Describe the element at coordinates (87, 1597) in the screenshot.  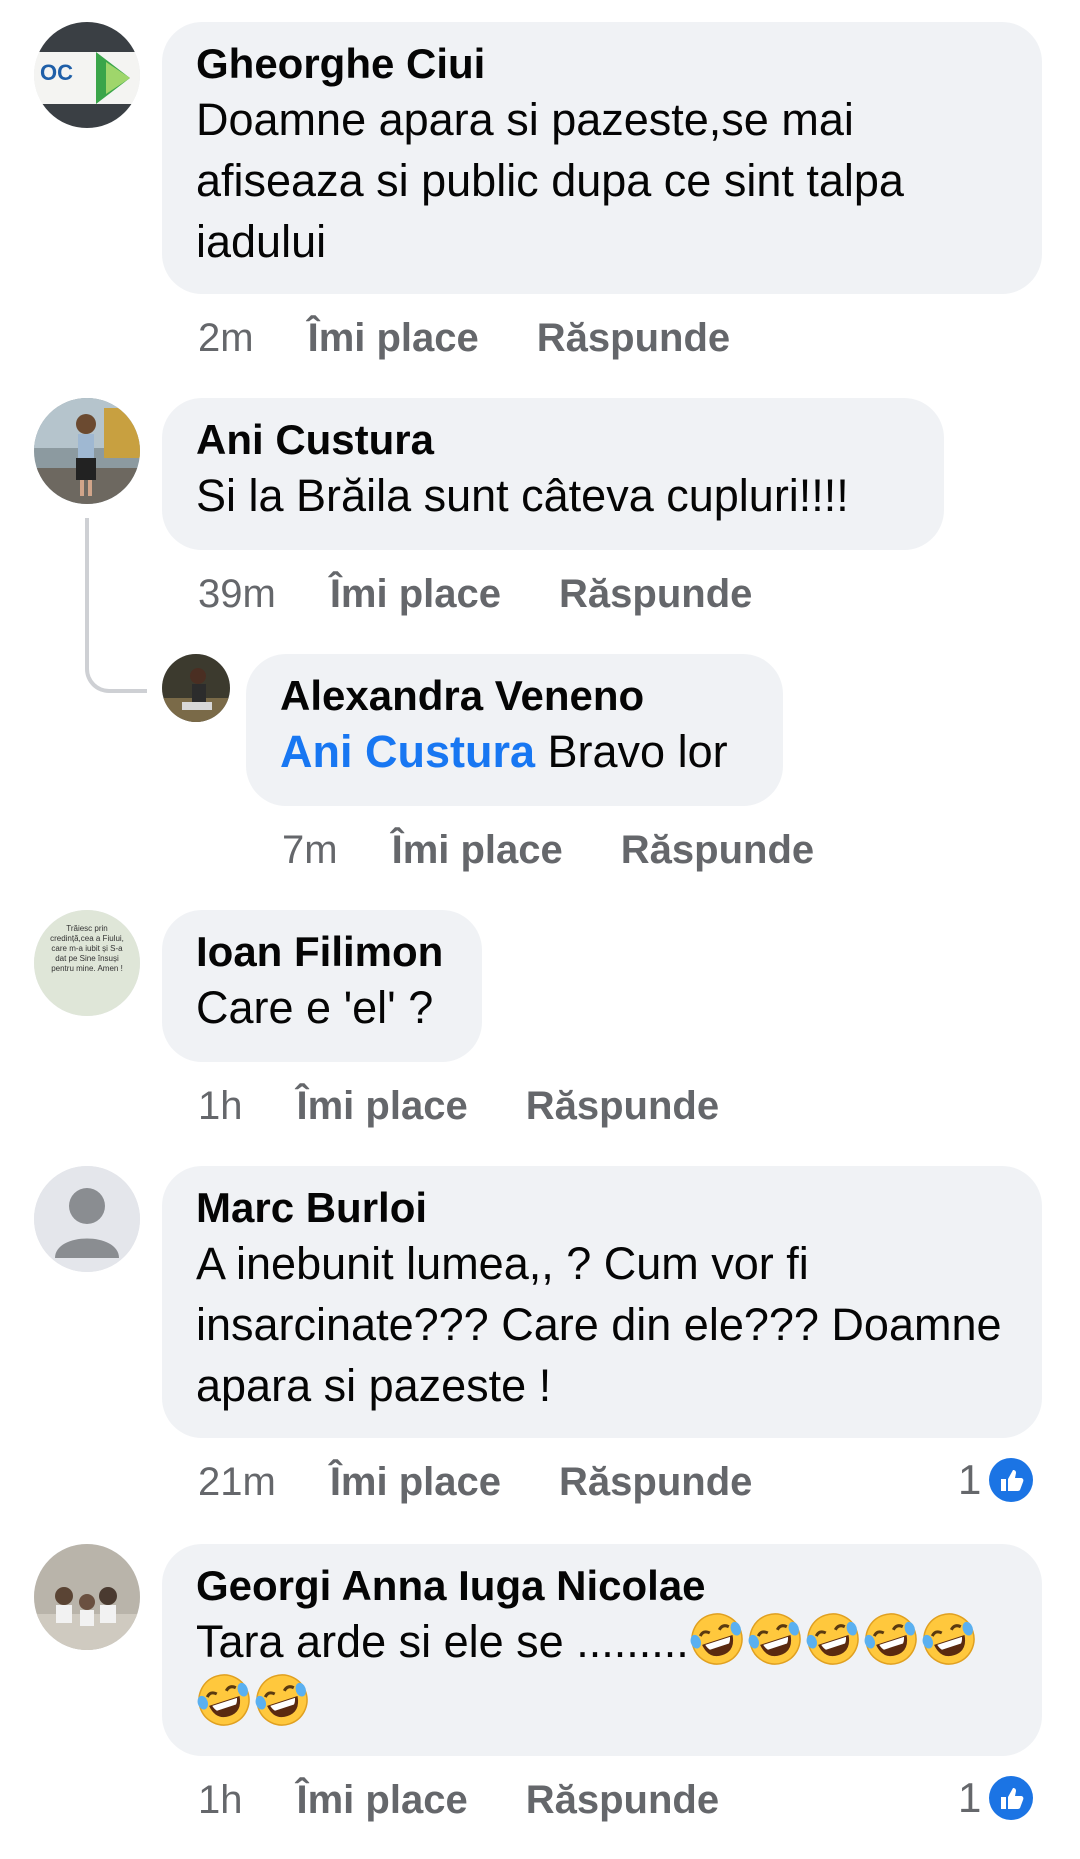
I see `avatar-georgi-anna-iuga-nicolae` at that location.